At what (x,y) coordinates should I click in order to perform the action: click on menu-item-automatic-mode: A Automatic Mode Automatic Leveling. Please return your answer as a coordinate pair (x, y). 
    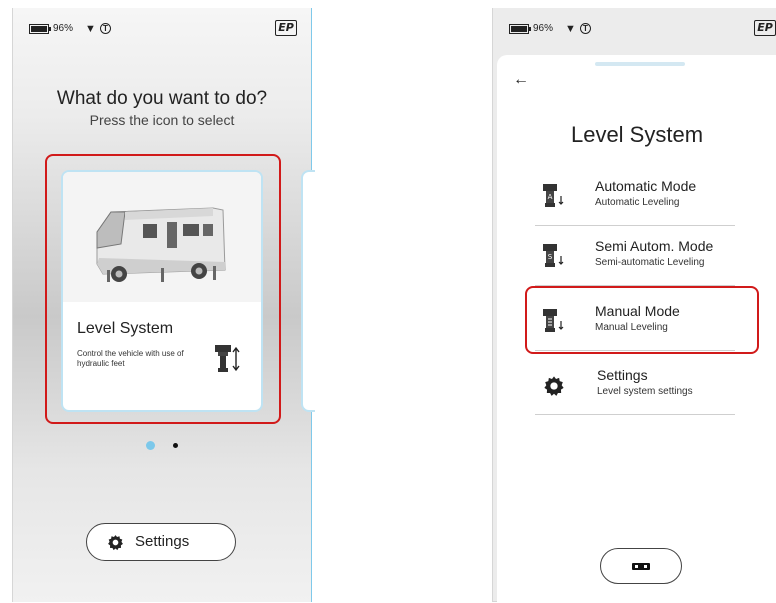
    Looking at the image, I should click on (635, 198).